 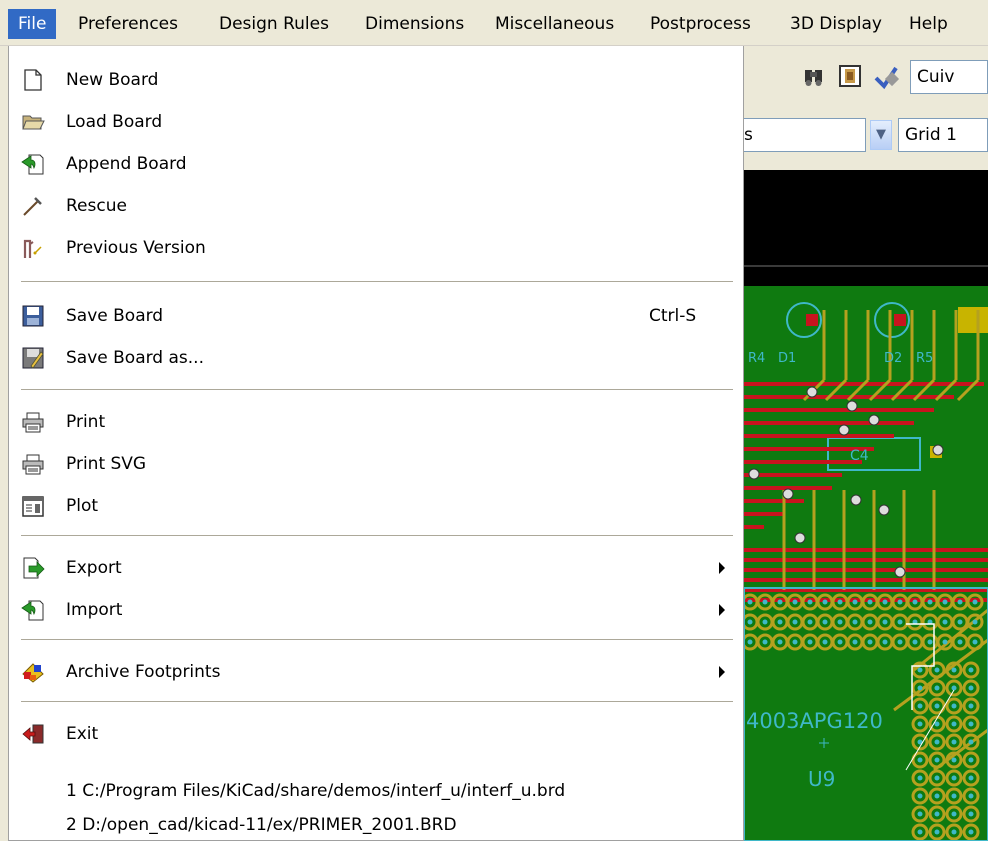 What do you see at coordinates (893, 358) in the screenshot?
I see `label-d2: D2` at bounding box center [893, 358].